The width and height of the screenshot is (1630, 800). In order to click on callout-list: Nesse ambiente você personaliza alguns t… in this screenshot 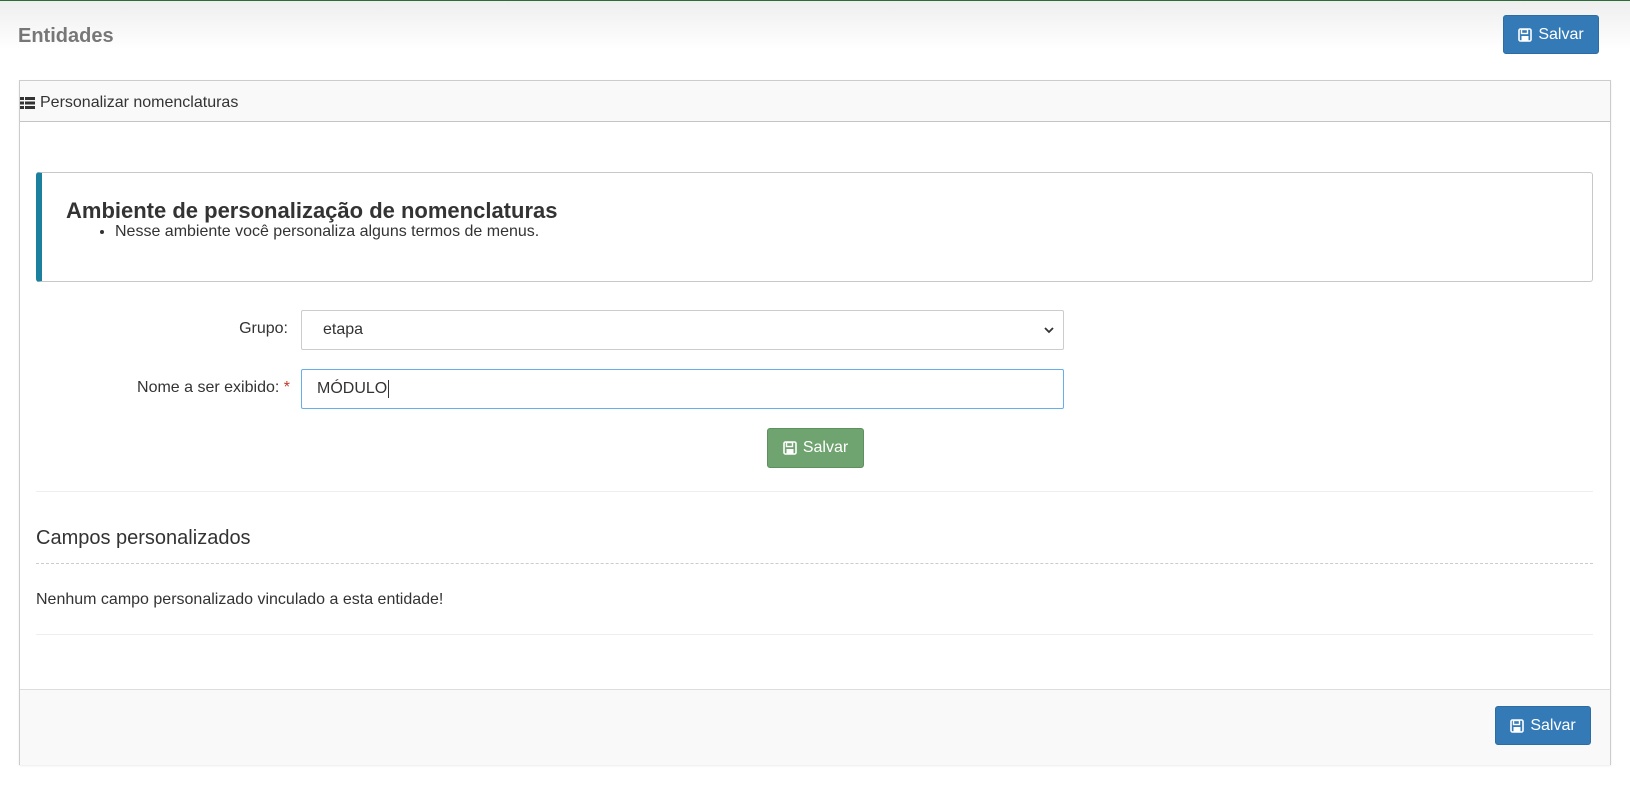, I will do `click(327, 232)`.